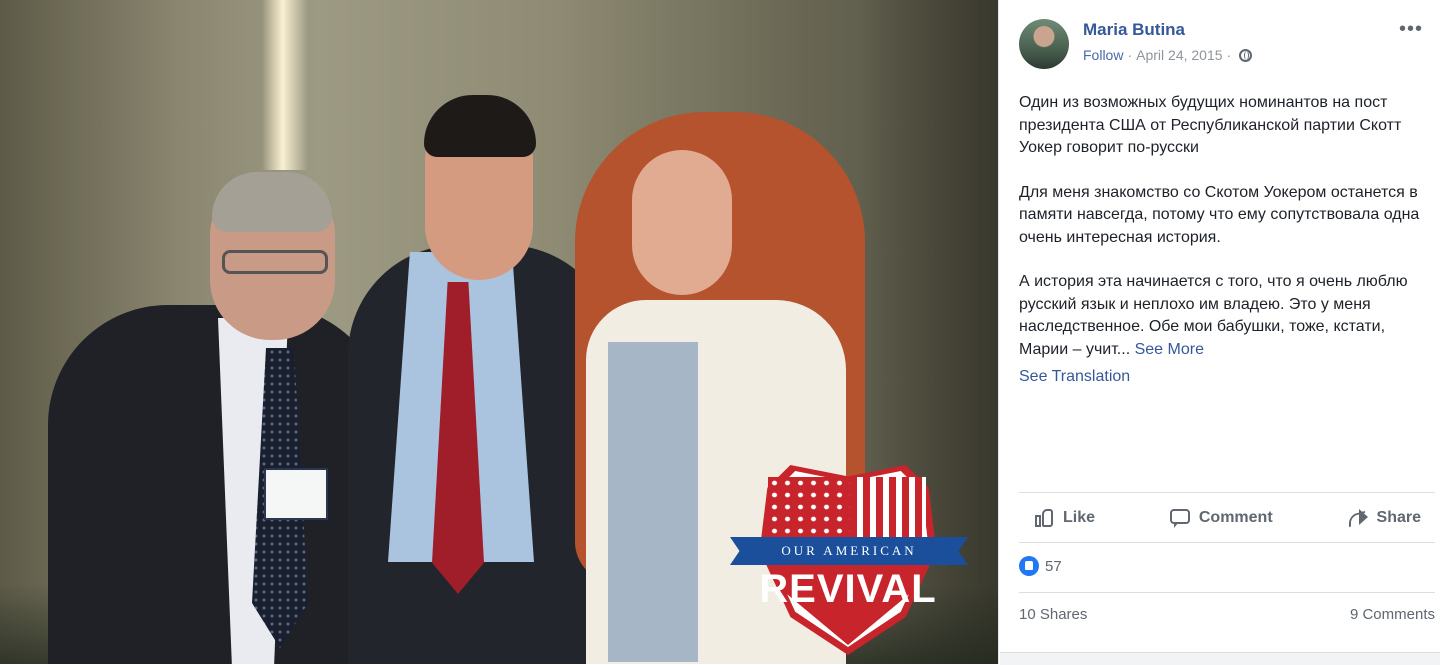 The image size is (1440, 665). Describe the element at coordinates (1053, 566) in the screenshot. I see `reactions-count: 57` at that location.